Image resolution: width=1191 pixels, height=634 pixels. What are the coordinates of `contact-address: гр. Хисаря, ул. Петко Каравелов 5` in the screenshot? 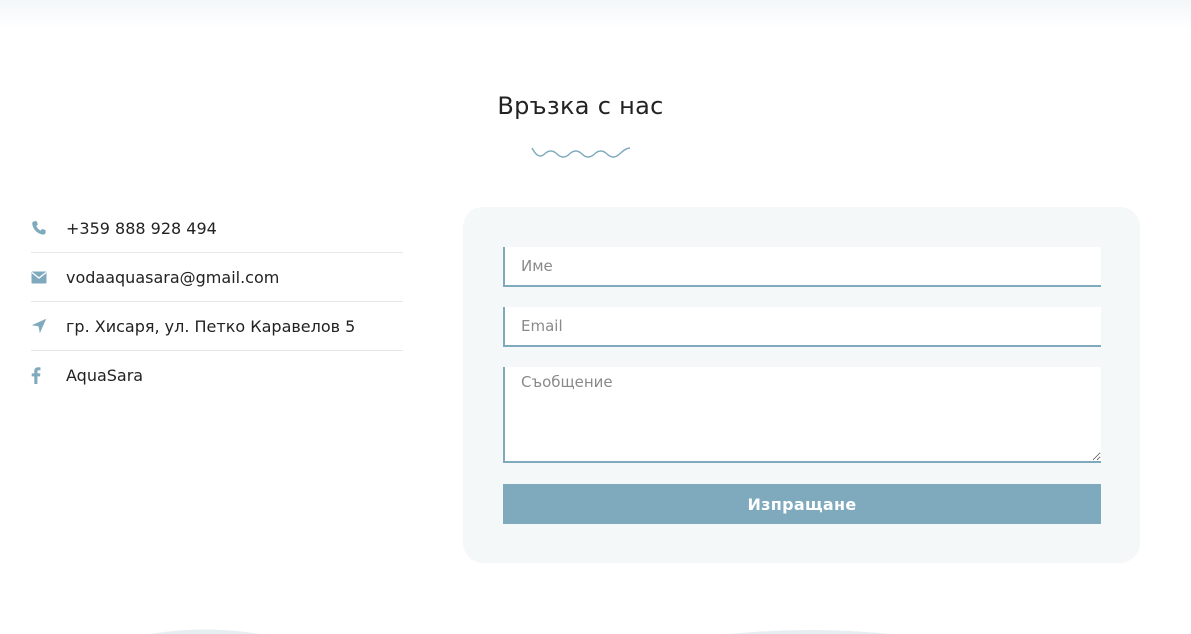 It's located at (217, 326).